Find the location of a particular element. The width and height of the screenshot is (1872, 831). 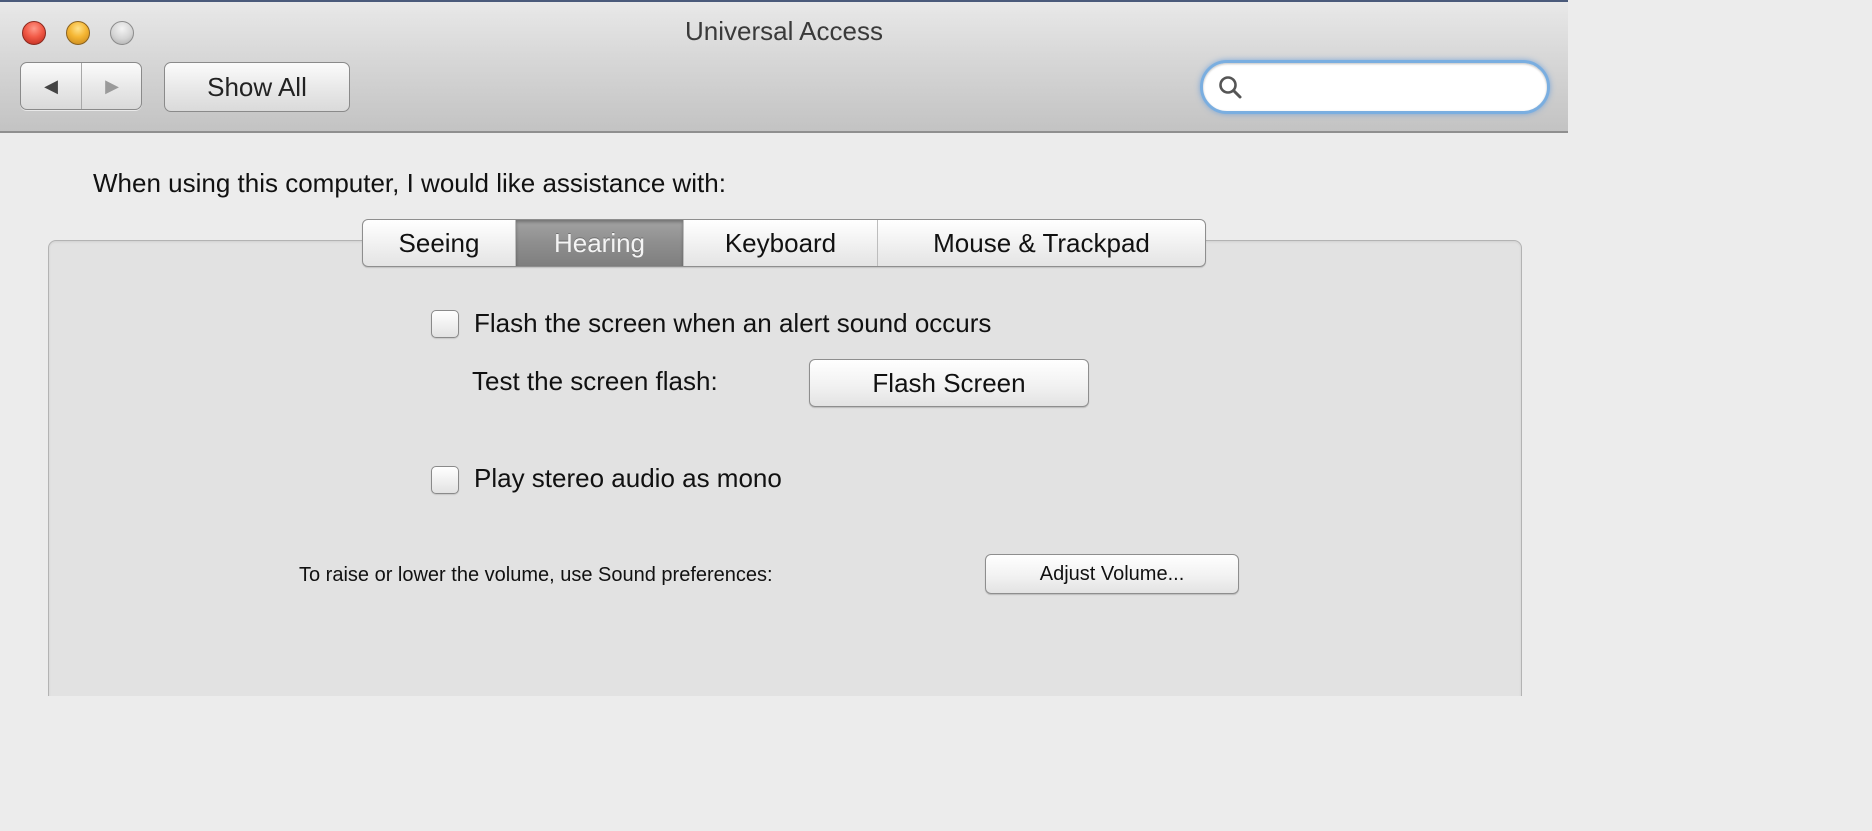

title-toolbar-bar: Universal Access ◀ ▶ Show All is located at coordinates (784, 66).